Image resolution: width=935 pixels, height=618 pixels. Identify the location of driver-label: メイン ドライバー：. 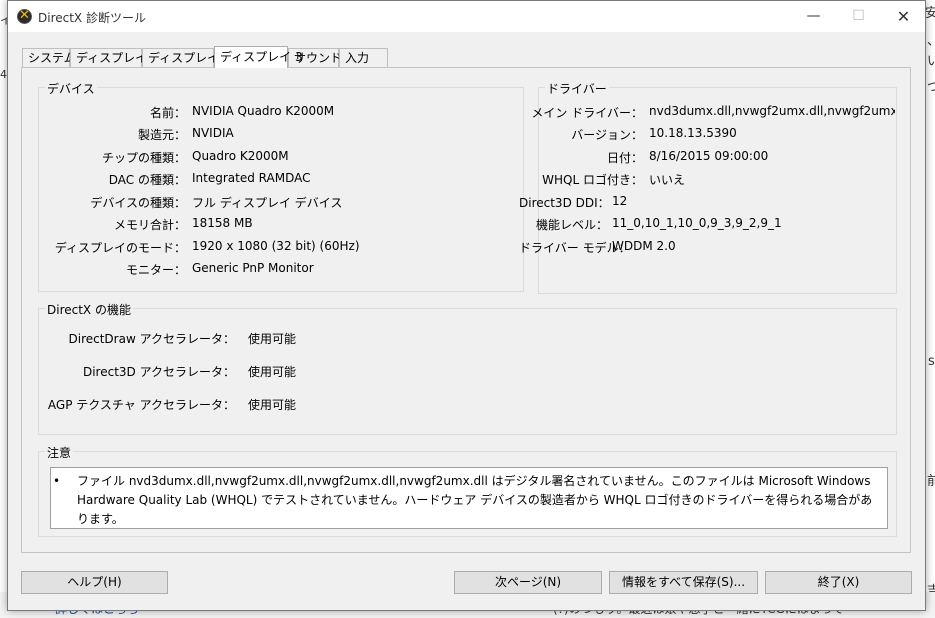
(587, 113).